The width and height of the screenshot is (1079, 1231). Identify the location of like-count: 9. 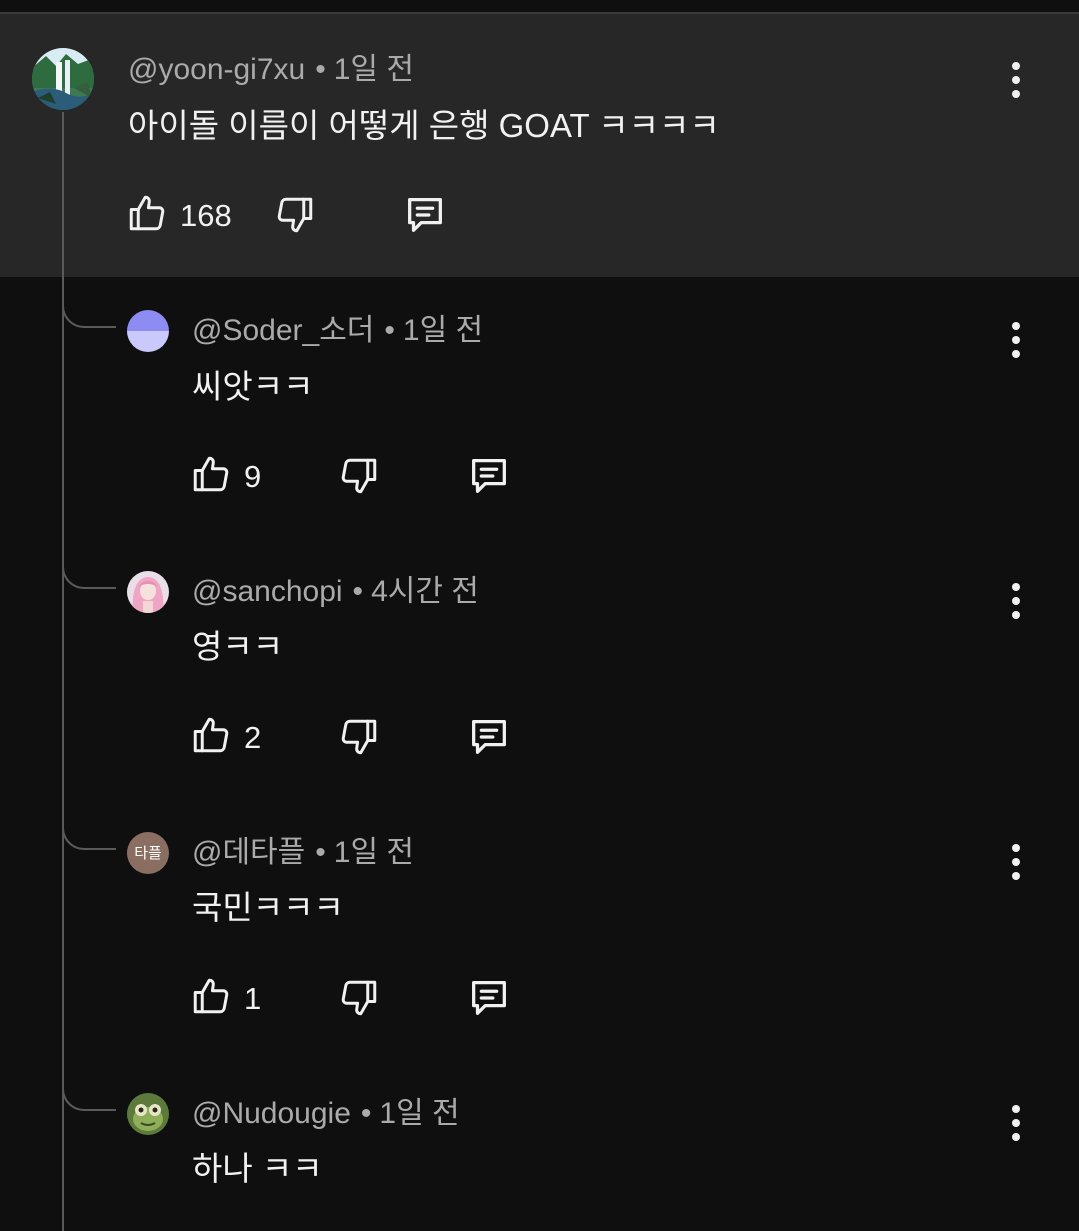
(253, 476).